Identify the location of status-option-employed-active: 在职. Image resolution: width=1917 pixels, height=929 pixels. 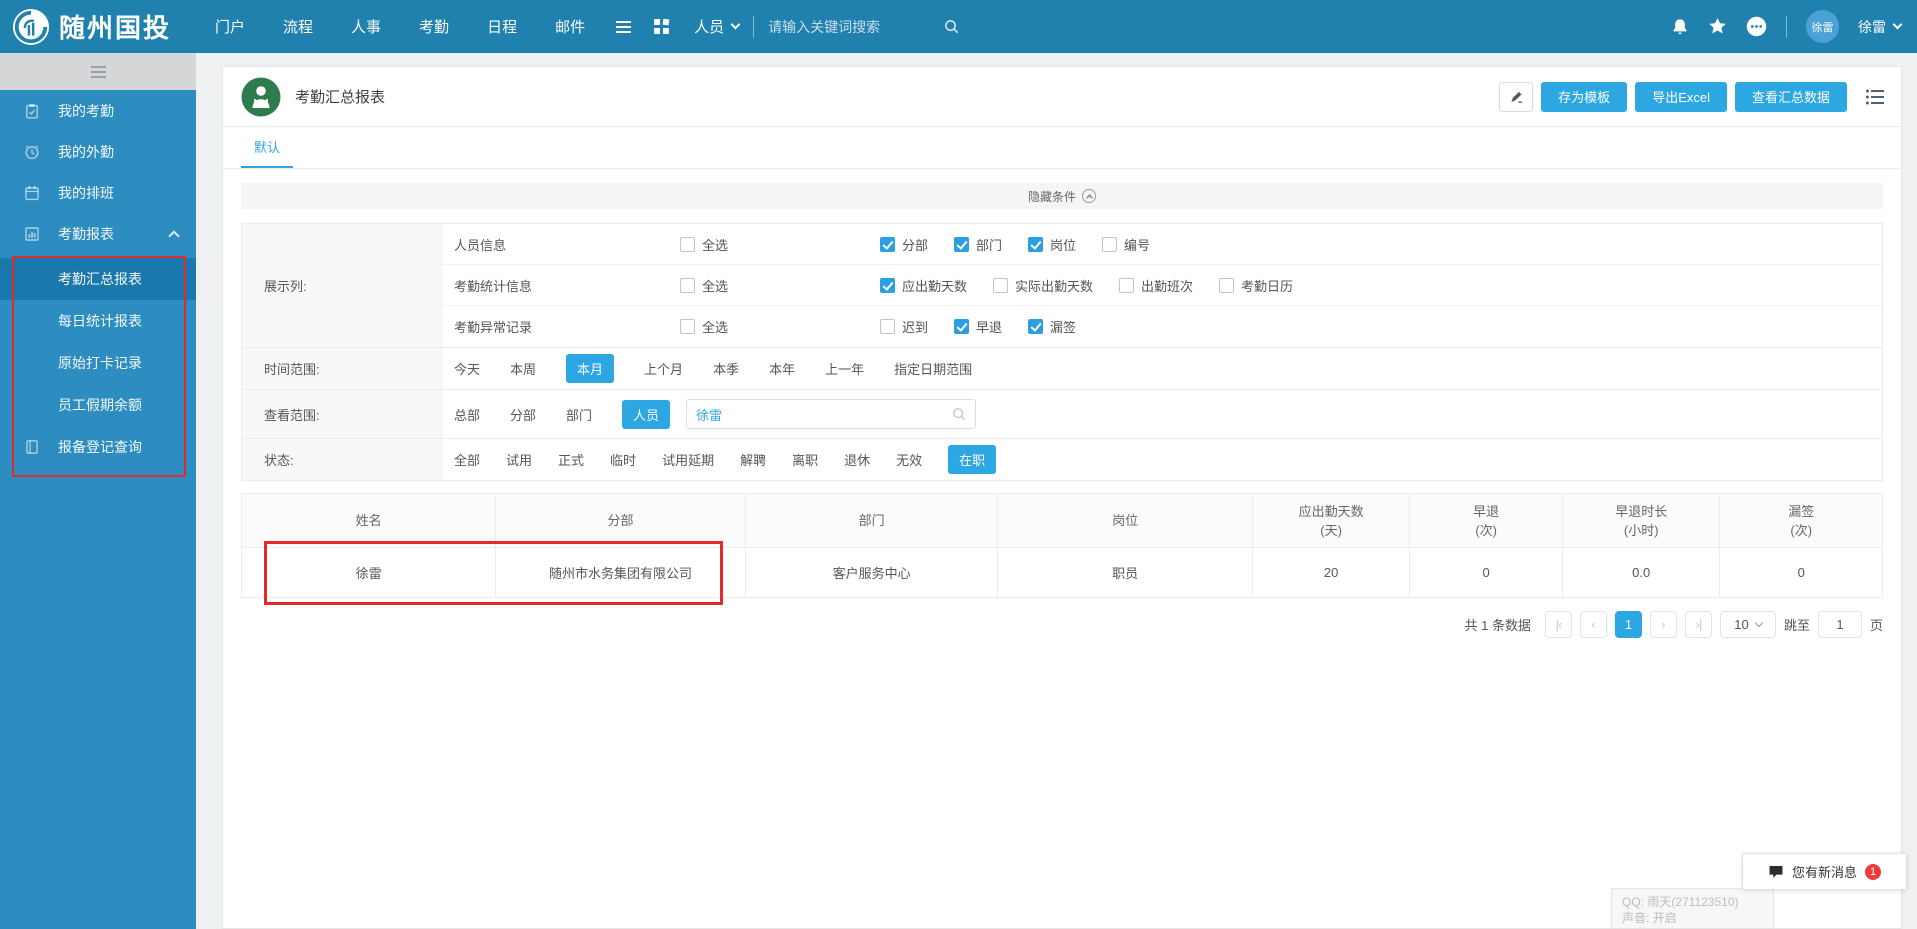
(972, 459).